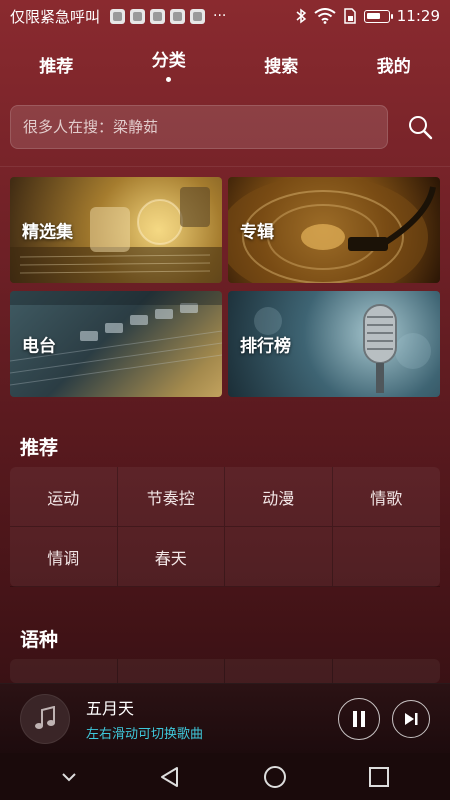  Describe the element at coordinates (39, 346) in the screenshot. I see `tile-label: 电台` at that location.